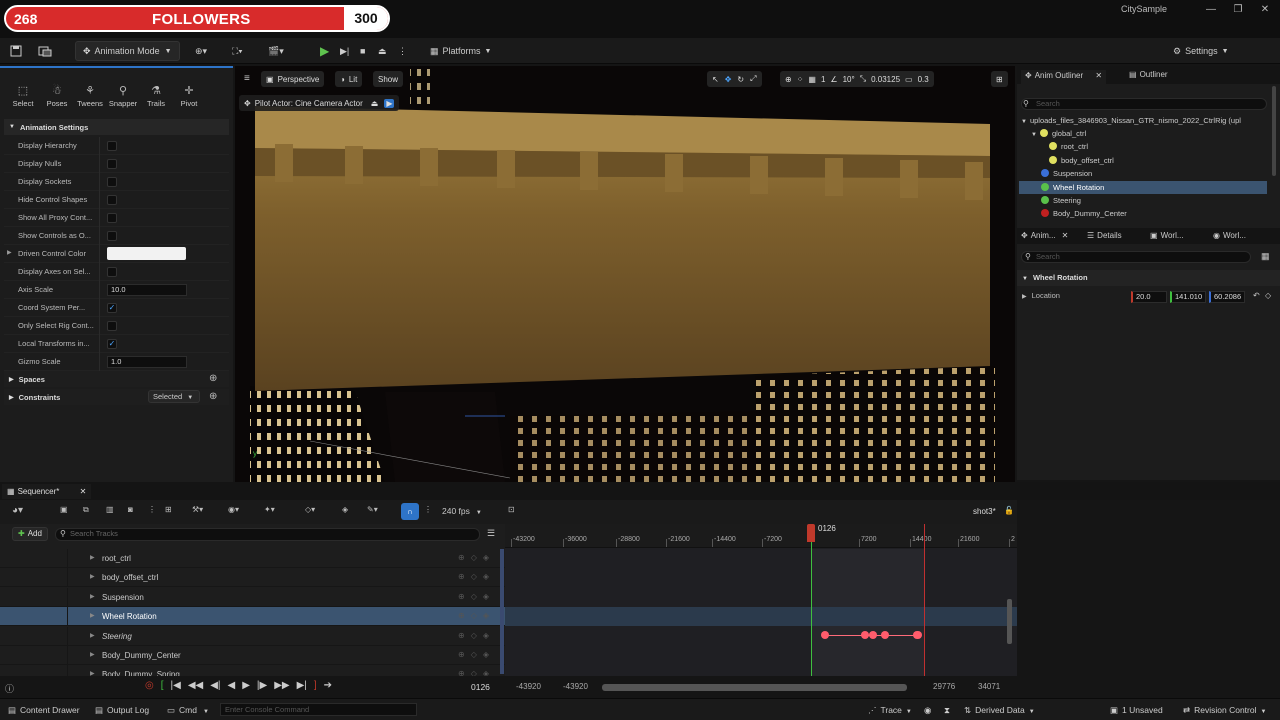 The width and height of the screenshot is (1280, 720). I want to click on track-row: ▶ root_ctrl ⊕◇◈, so click(252, 558).